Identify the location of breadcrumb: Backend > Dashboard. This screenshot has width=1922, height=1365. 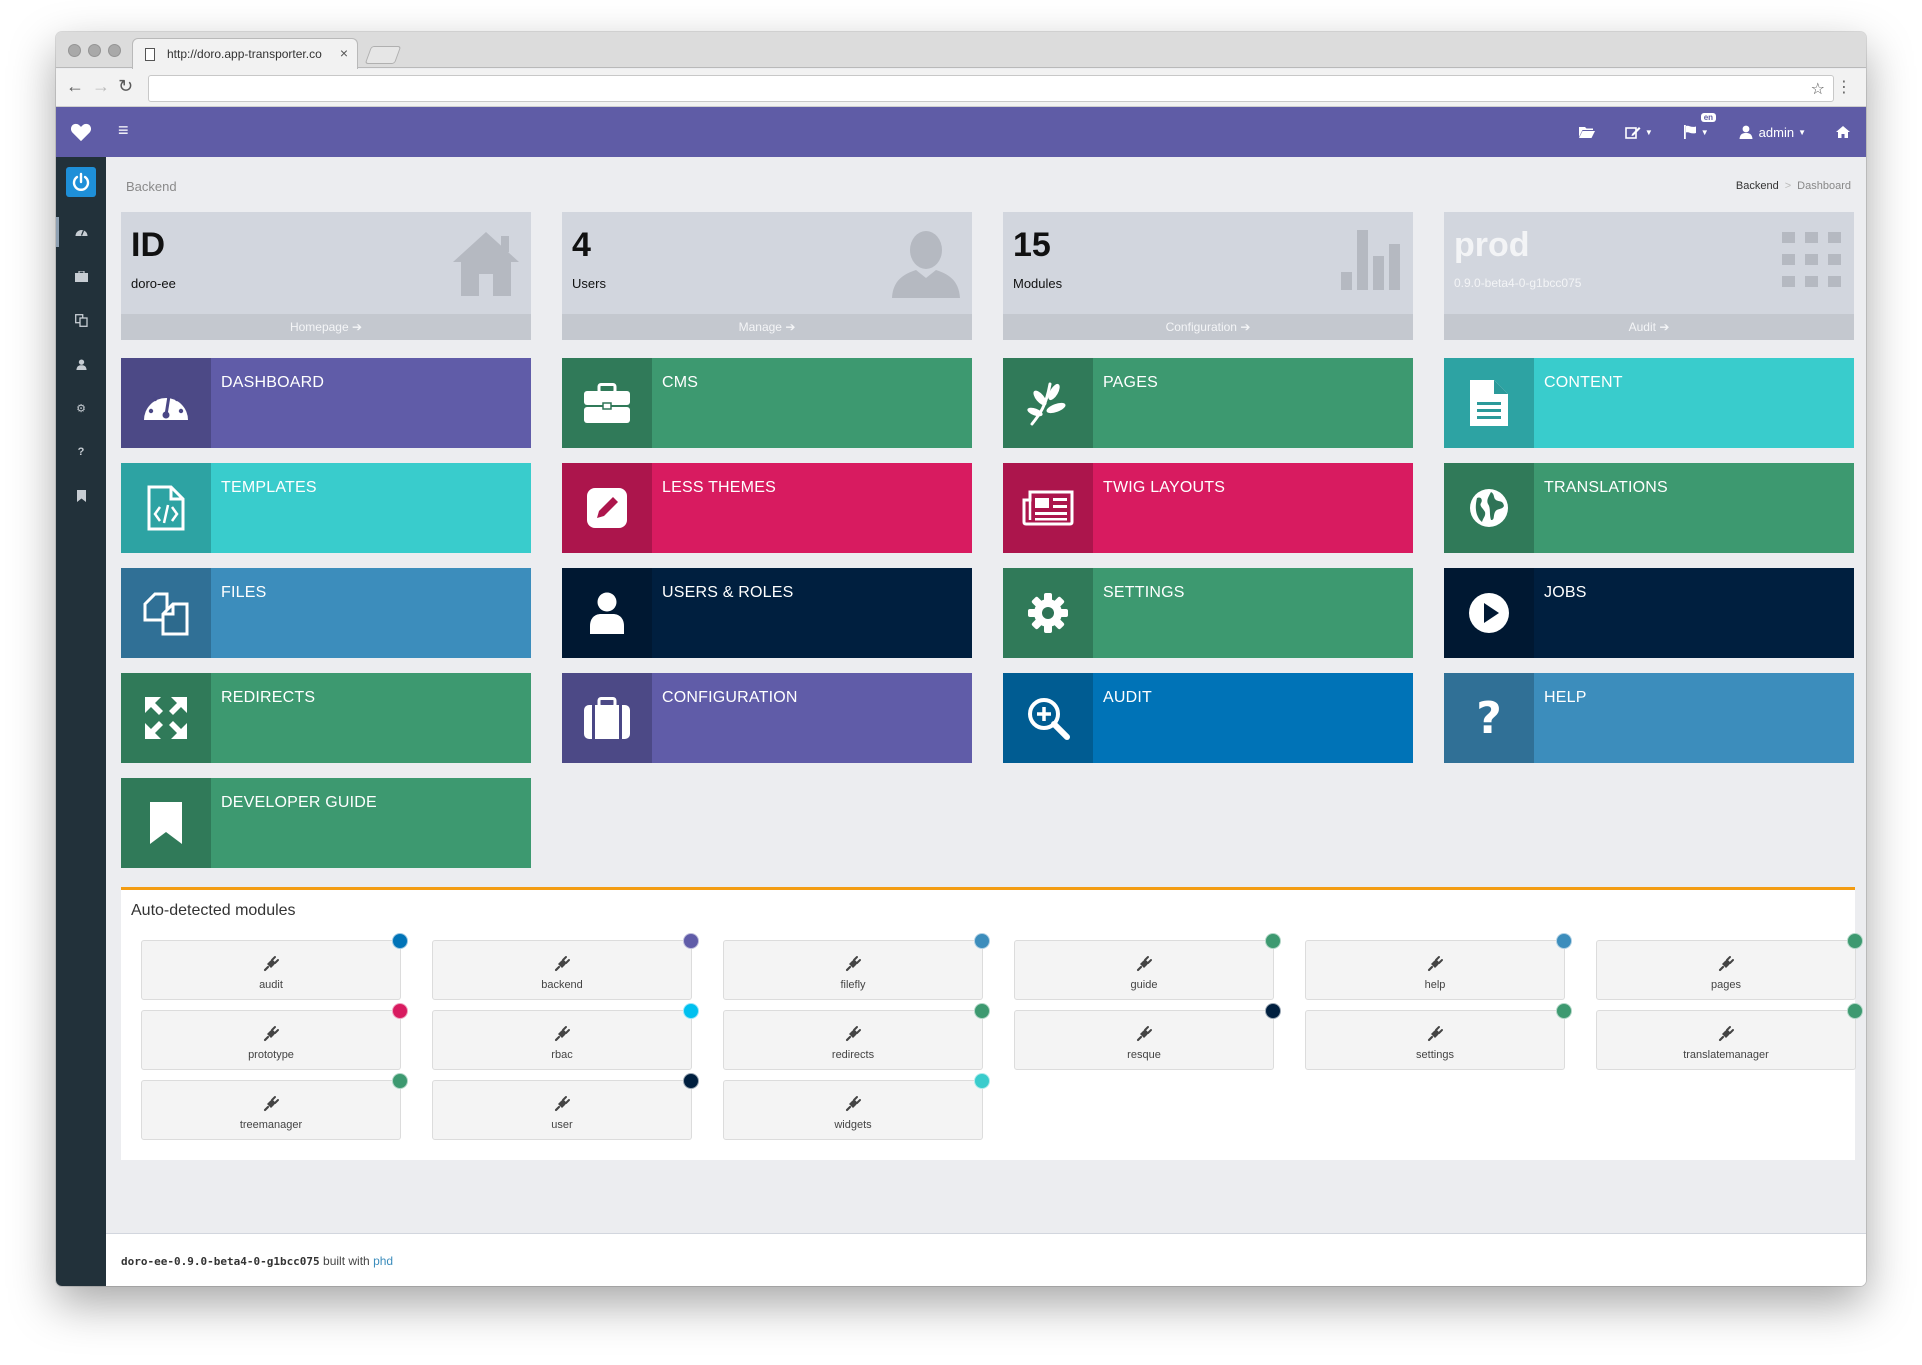
(1793, 186).